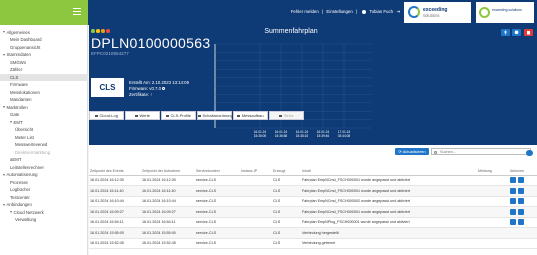 The image size is (537, 255). I want to click on logout-icon: ⇥, so click(398, 11).